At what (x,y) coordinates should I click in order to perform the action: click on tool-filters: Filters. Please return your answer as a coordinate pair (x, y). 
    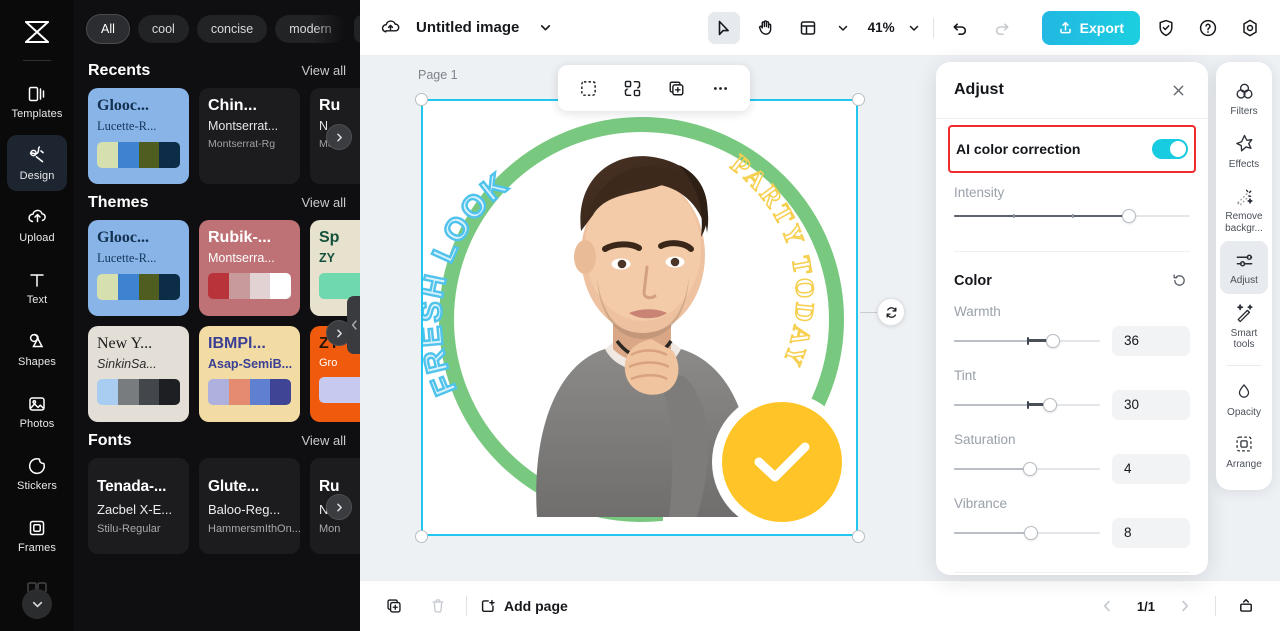
    Looking at the image, I should click on (1244, 98).